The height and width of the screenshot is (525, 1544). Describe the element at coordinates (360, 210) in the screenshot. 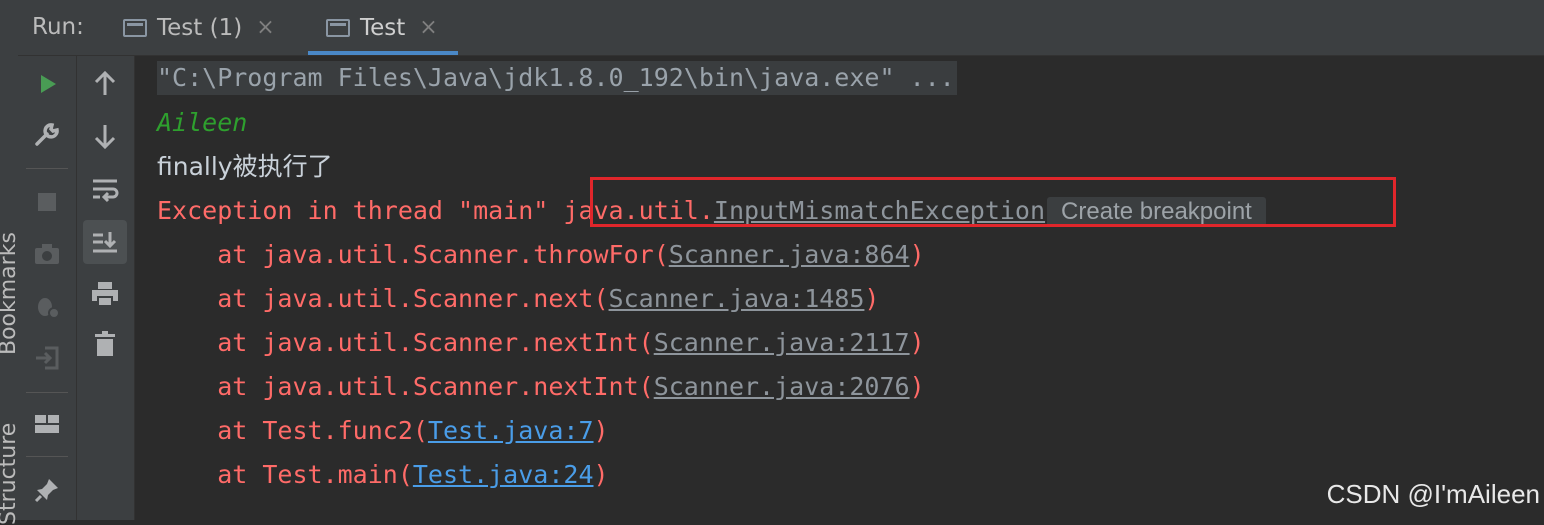

I see `exception-prefix: Exception in thread "main"` at that location.